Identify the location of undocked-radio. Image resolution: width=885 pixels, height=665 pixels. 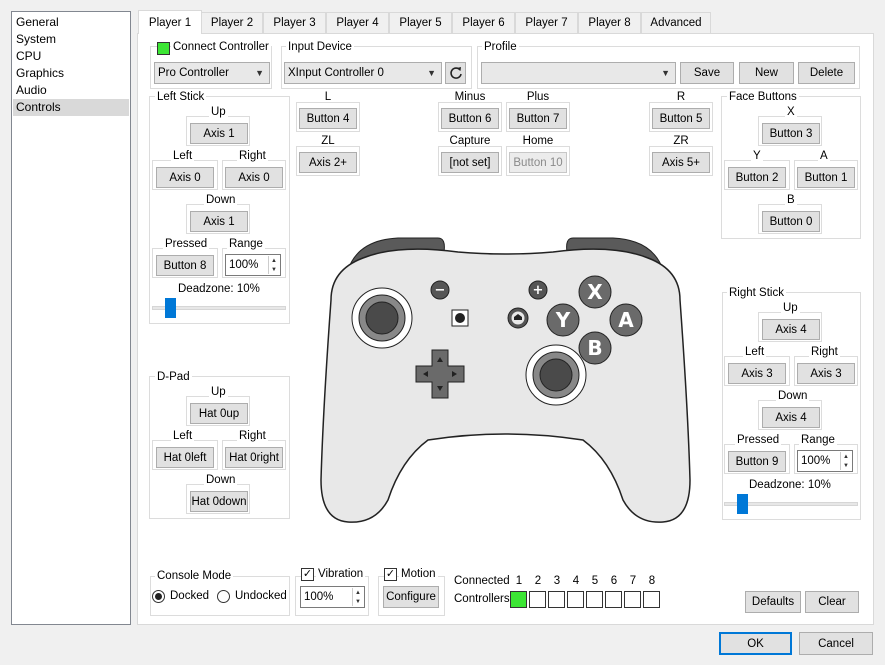
(223, 596).